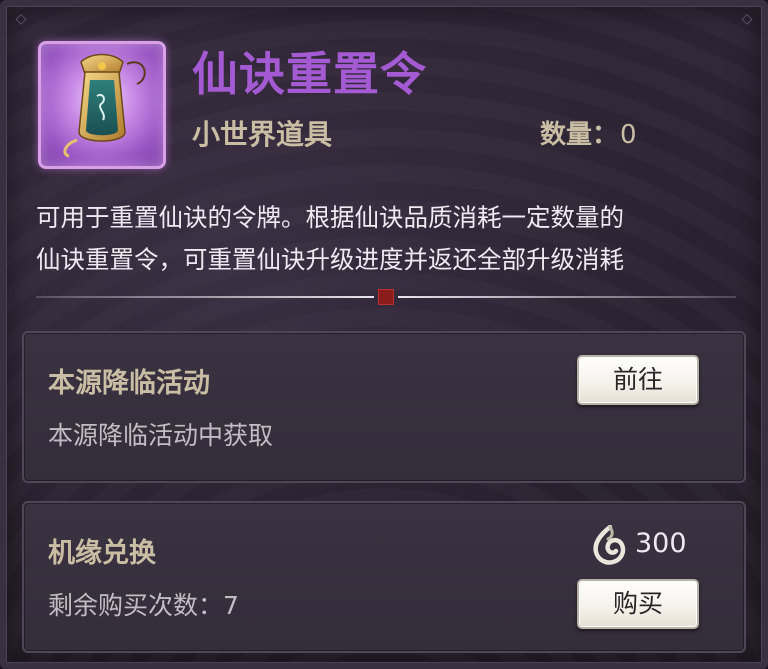  I want to click on item-quantity: 数量：0, so click(588, 135).